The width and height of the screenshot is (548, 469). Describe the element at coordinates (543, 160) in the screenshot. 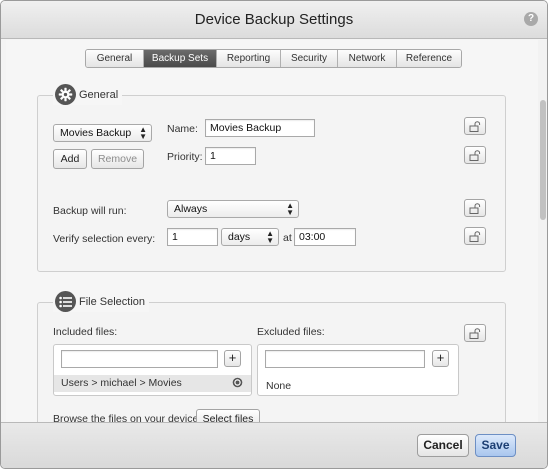

I see `scrollbar-thumb` at that location.